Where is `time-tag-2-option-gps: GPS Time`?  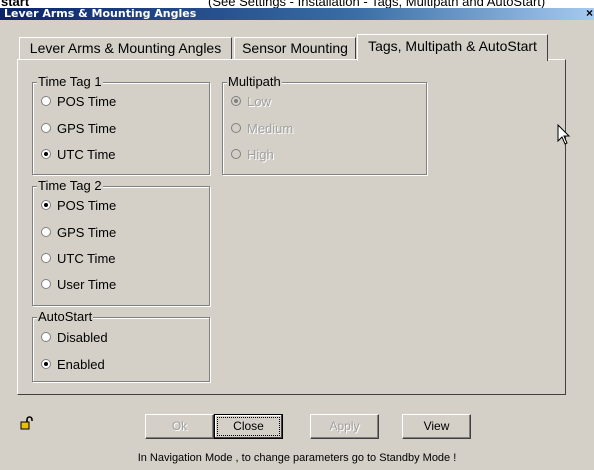 time-tag-2-option-gps: GPS Time is located at coordinates (78, 232).